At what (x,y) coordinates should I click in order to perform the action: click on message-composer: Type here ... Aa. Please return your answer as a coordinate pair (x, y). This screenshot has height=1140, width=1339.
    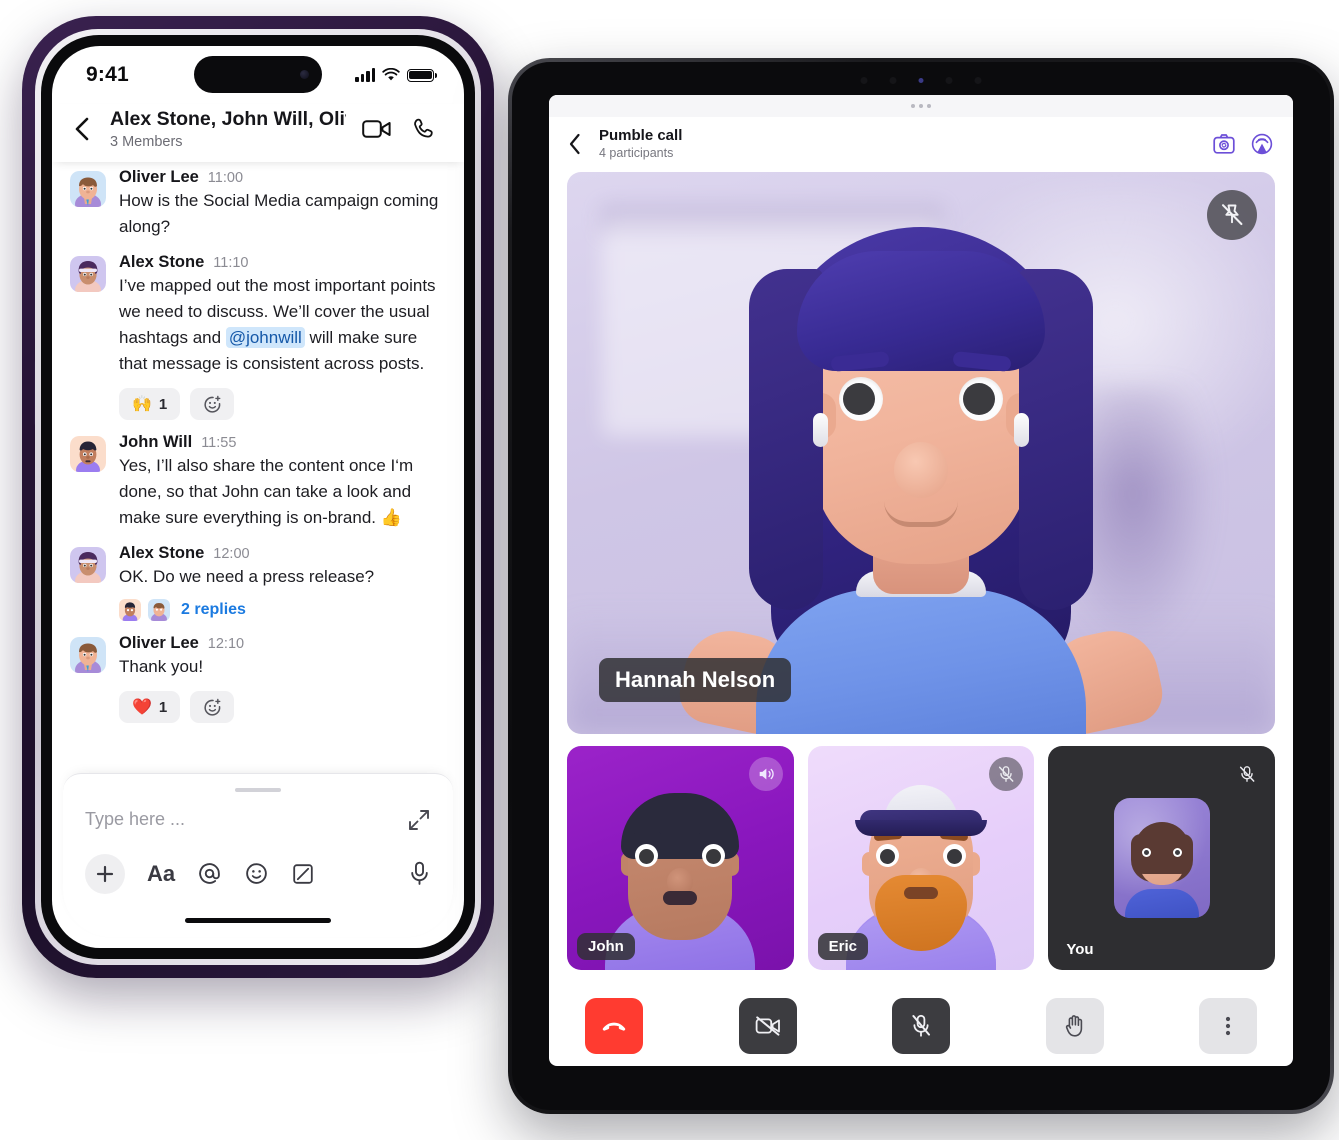
    Looking at the image, I should click on (258, 854).